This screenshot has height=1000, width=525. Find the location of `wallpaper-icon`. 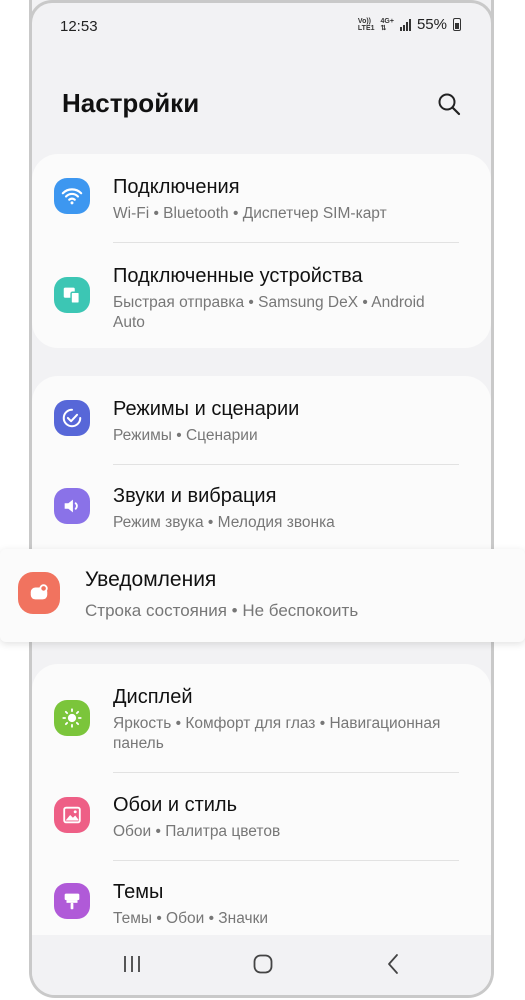

wallpaper-icon is located at coordinates (72, 815).